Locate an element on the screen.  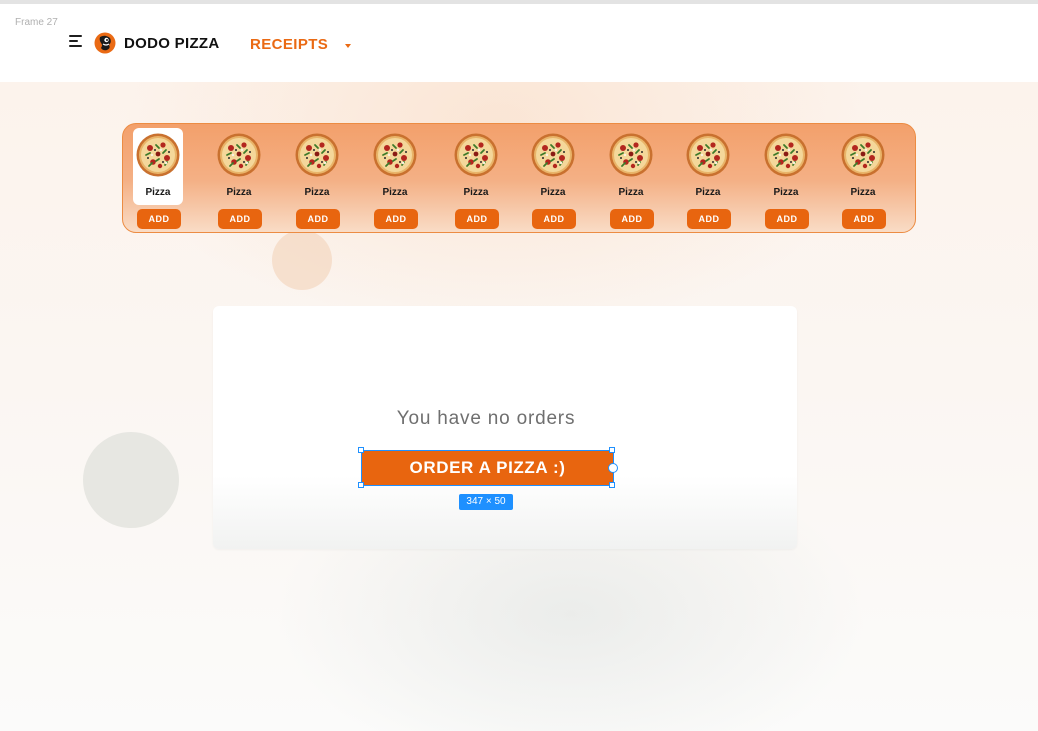
resize-handle-bottom-right is located at coordinates (612, 485).